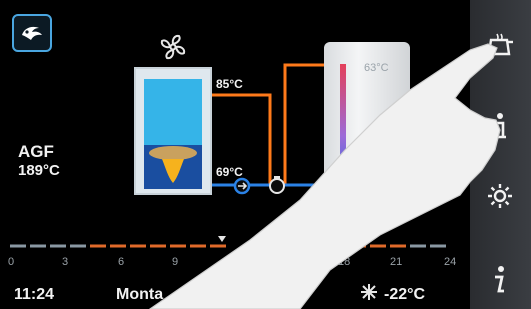 This screenshot has height=309, width=531. Describe the element at coordinates (34, 294) in the screenshot. I see `clock-time: 11:24` at that location.